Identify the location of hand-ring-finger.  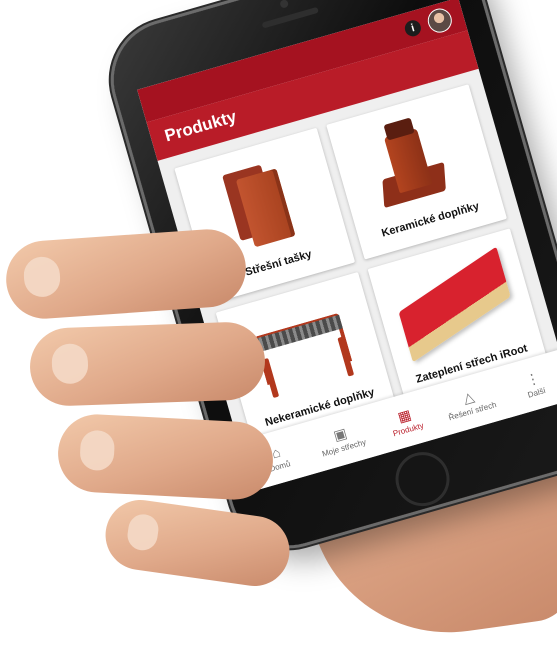
(165, 457).